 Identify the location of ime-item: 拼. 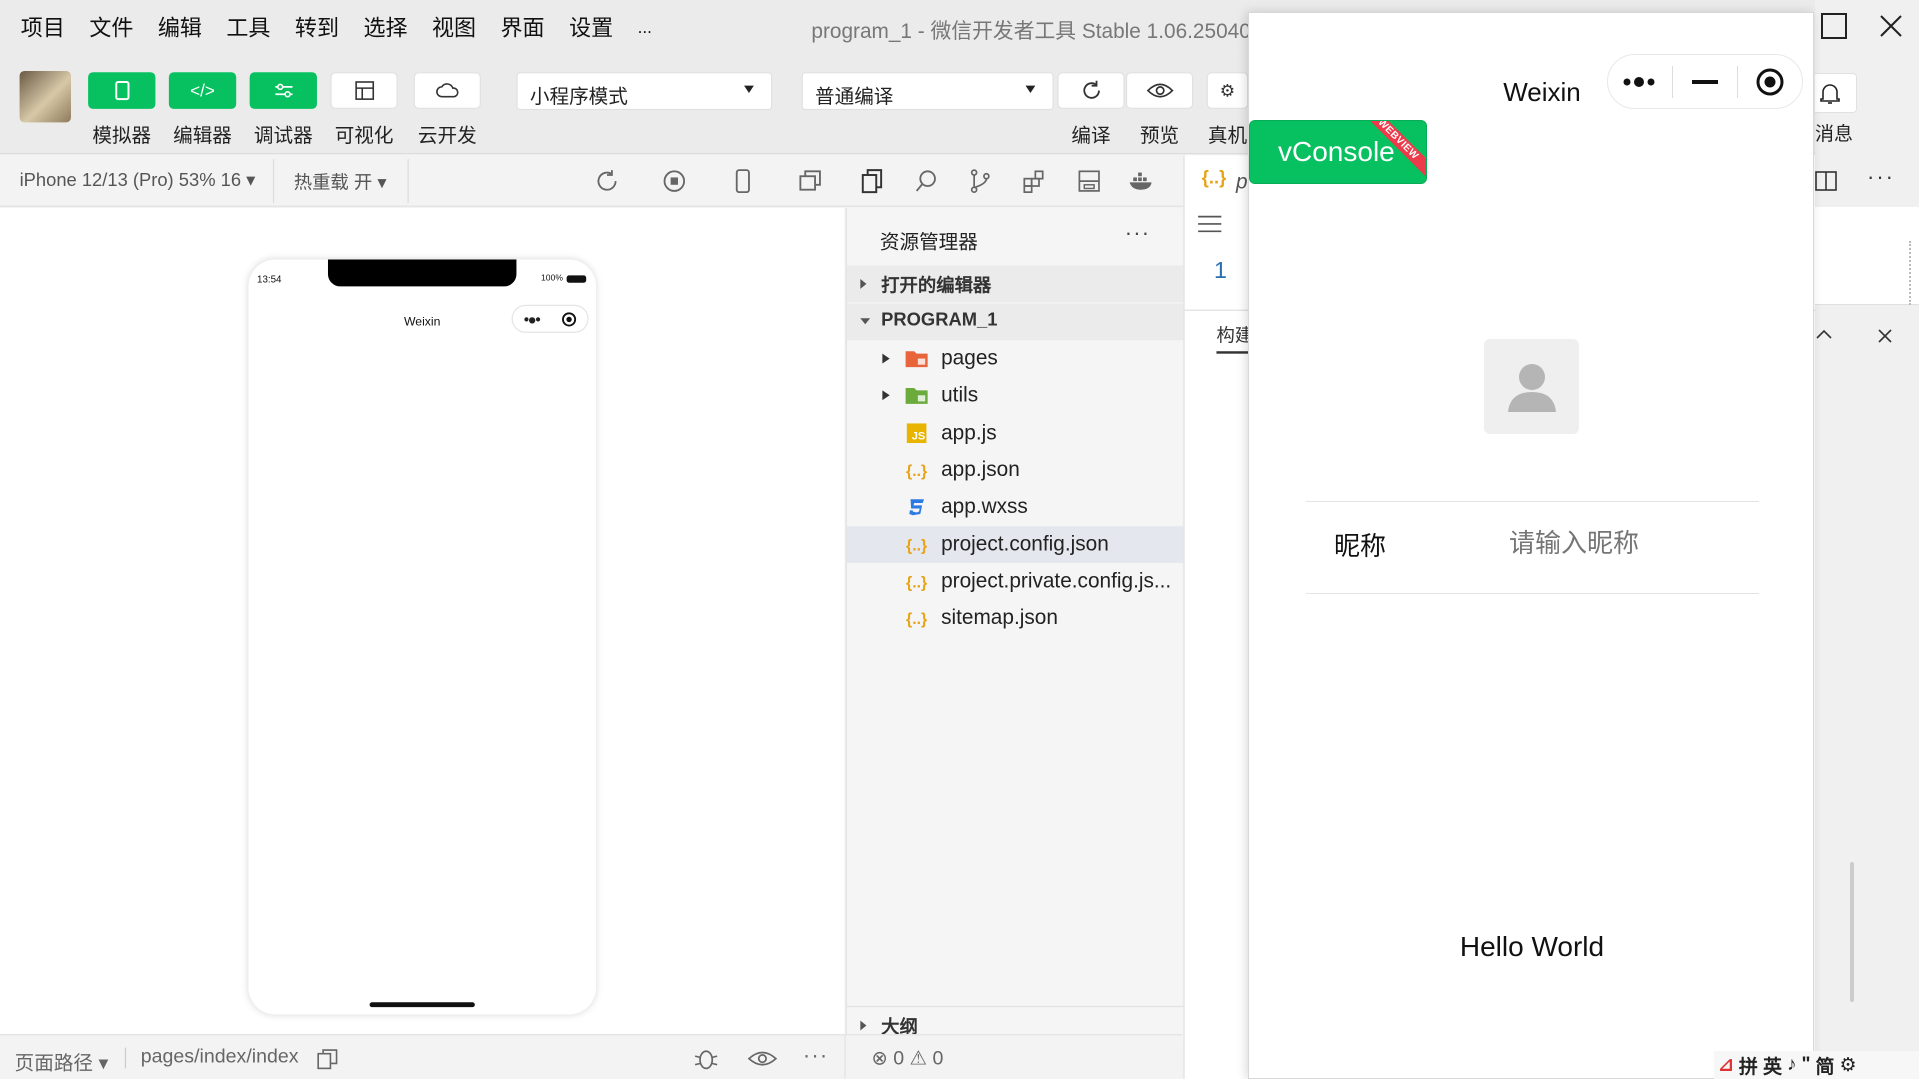
(1748, 1065).